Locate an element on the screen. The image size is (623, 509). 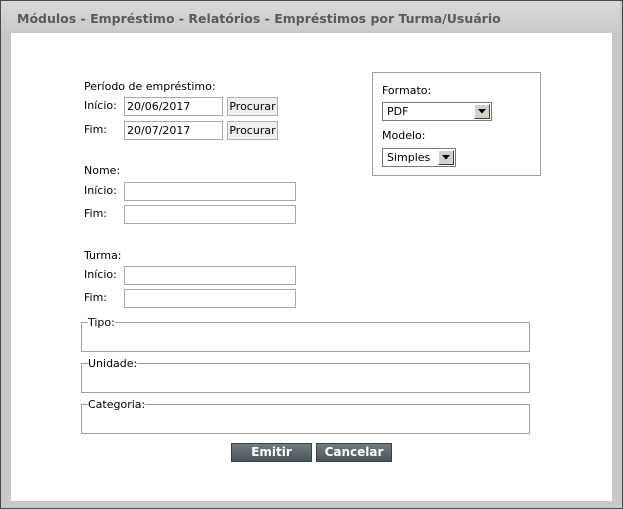
periodo-inicio-procurar-button: Procurar is located at coordinates (252, 106).